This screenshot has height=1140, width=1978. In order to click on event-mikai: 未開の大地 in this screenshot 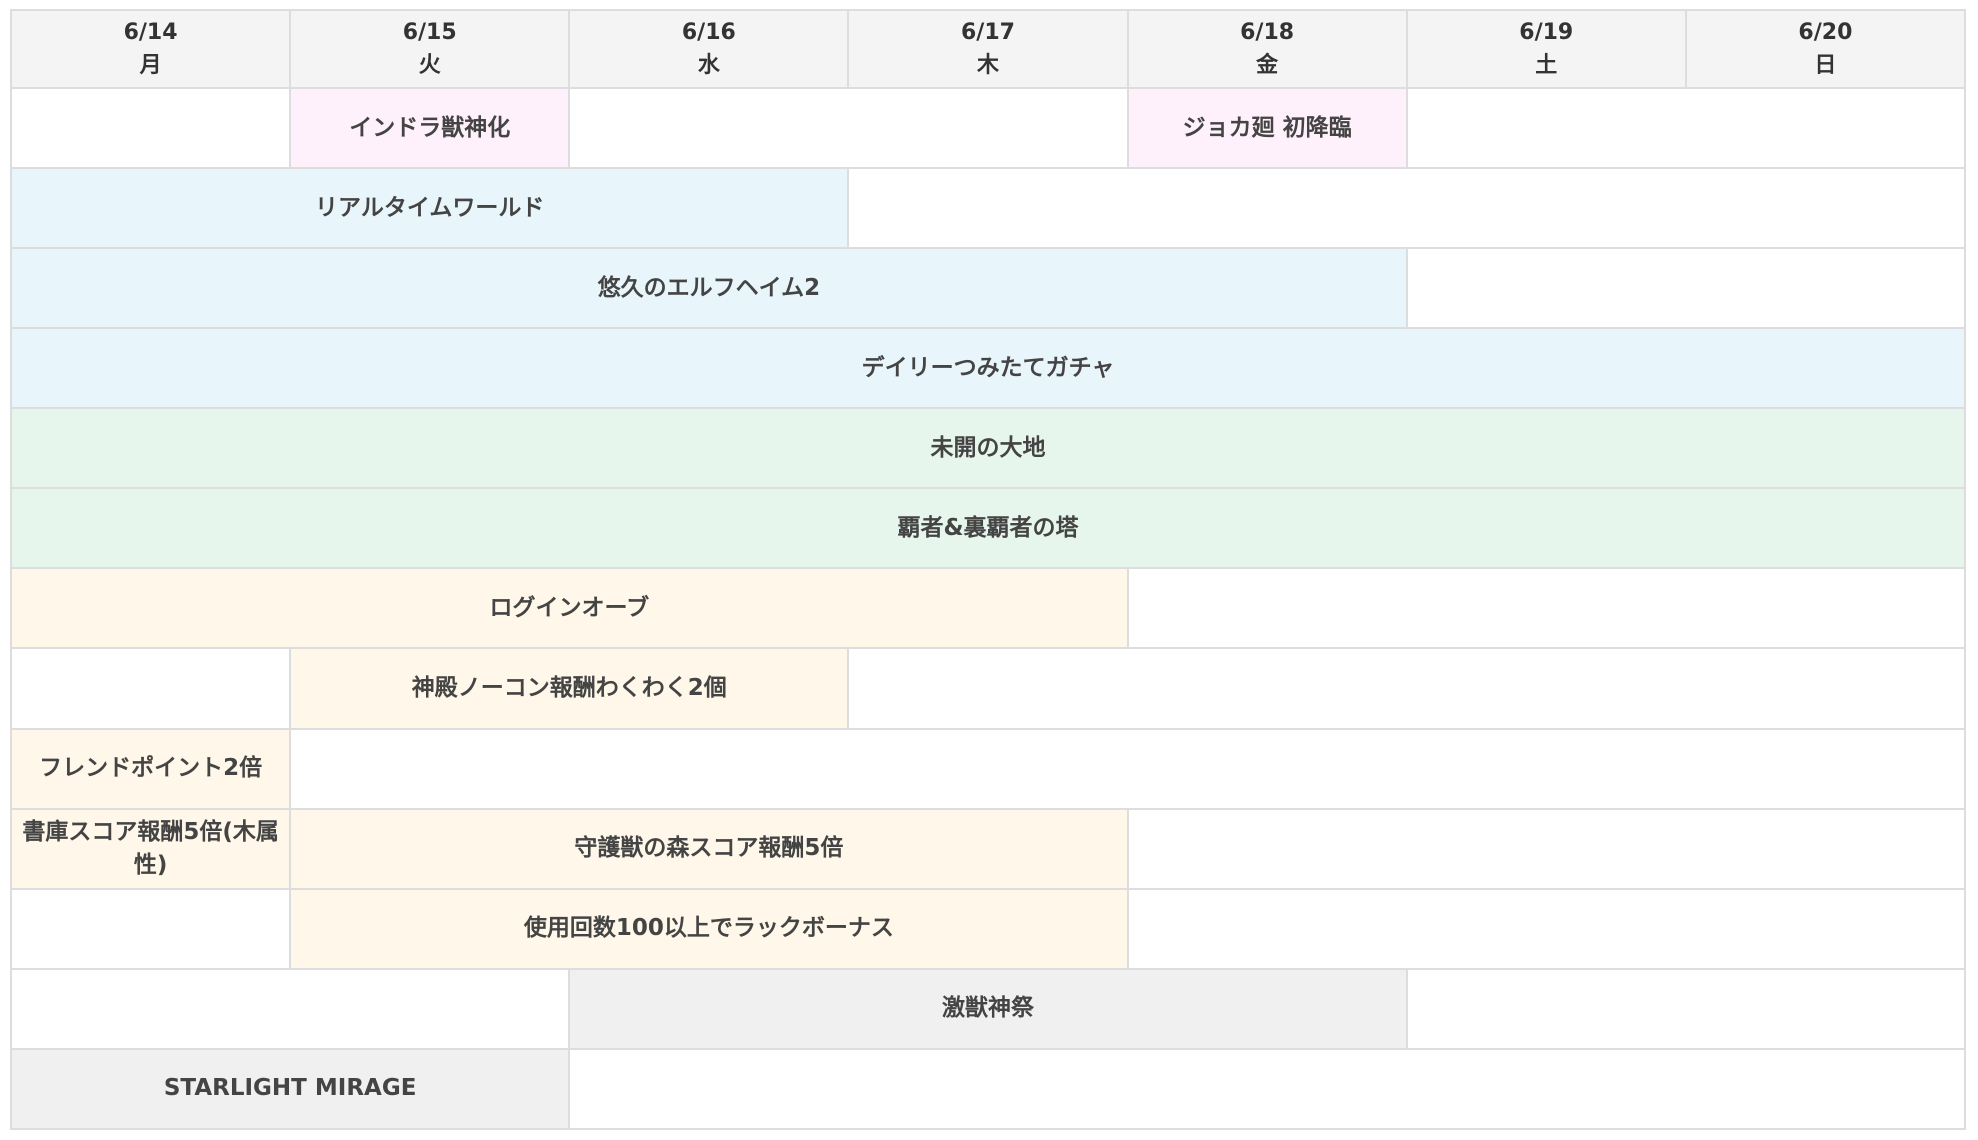, I will do `click(988, 448)`.